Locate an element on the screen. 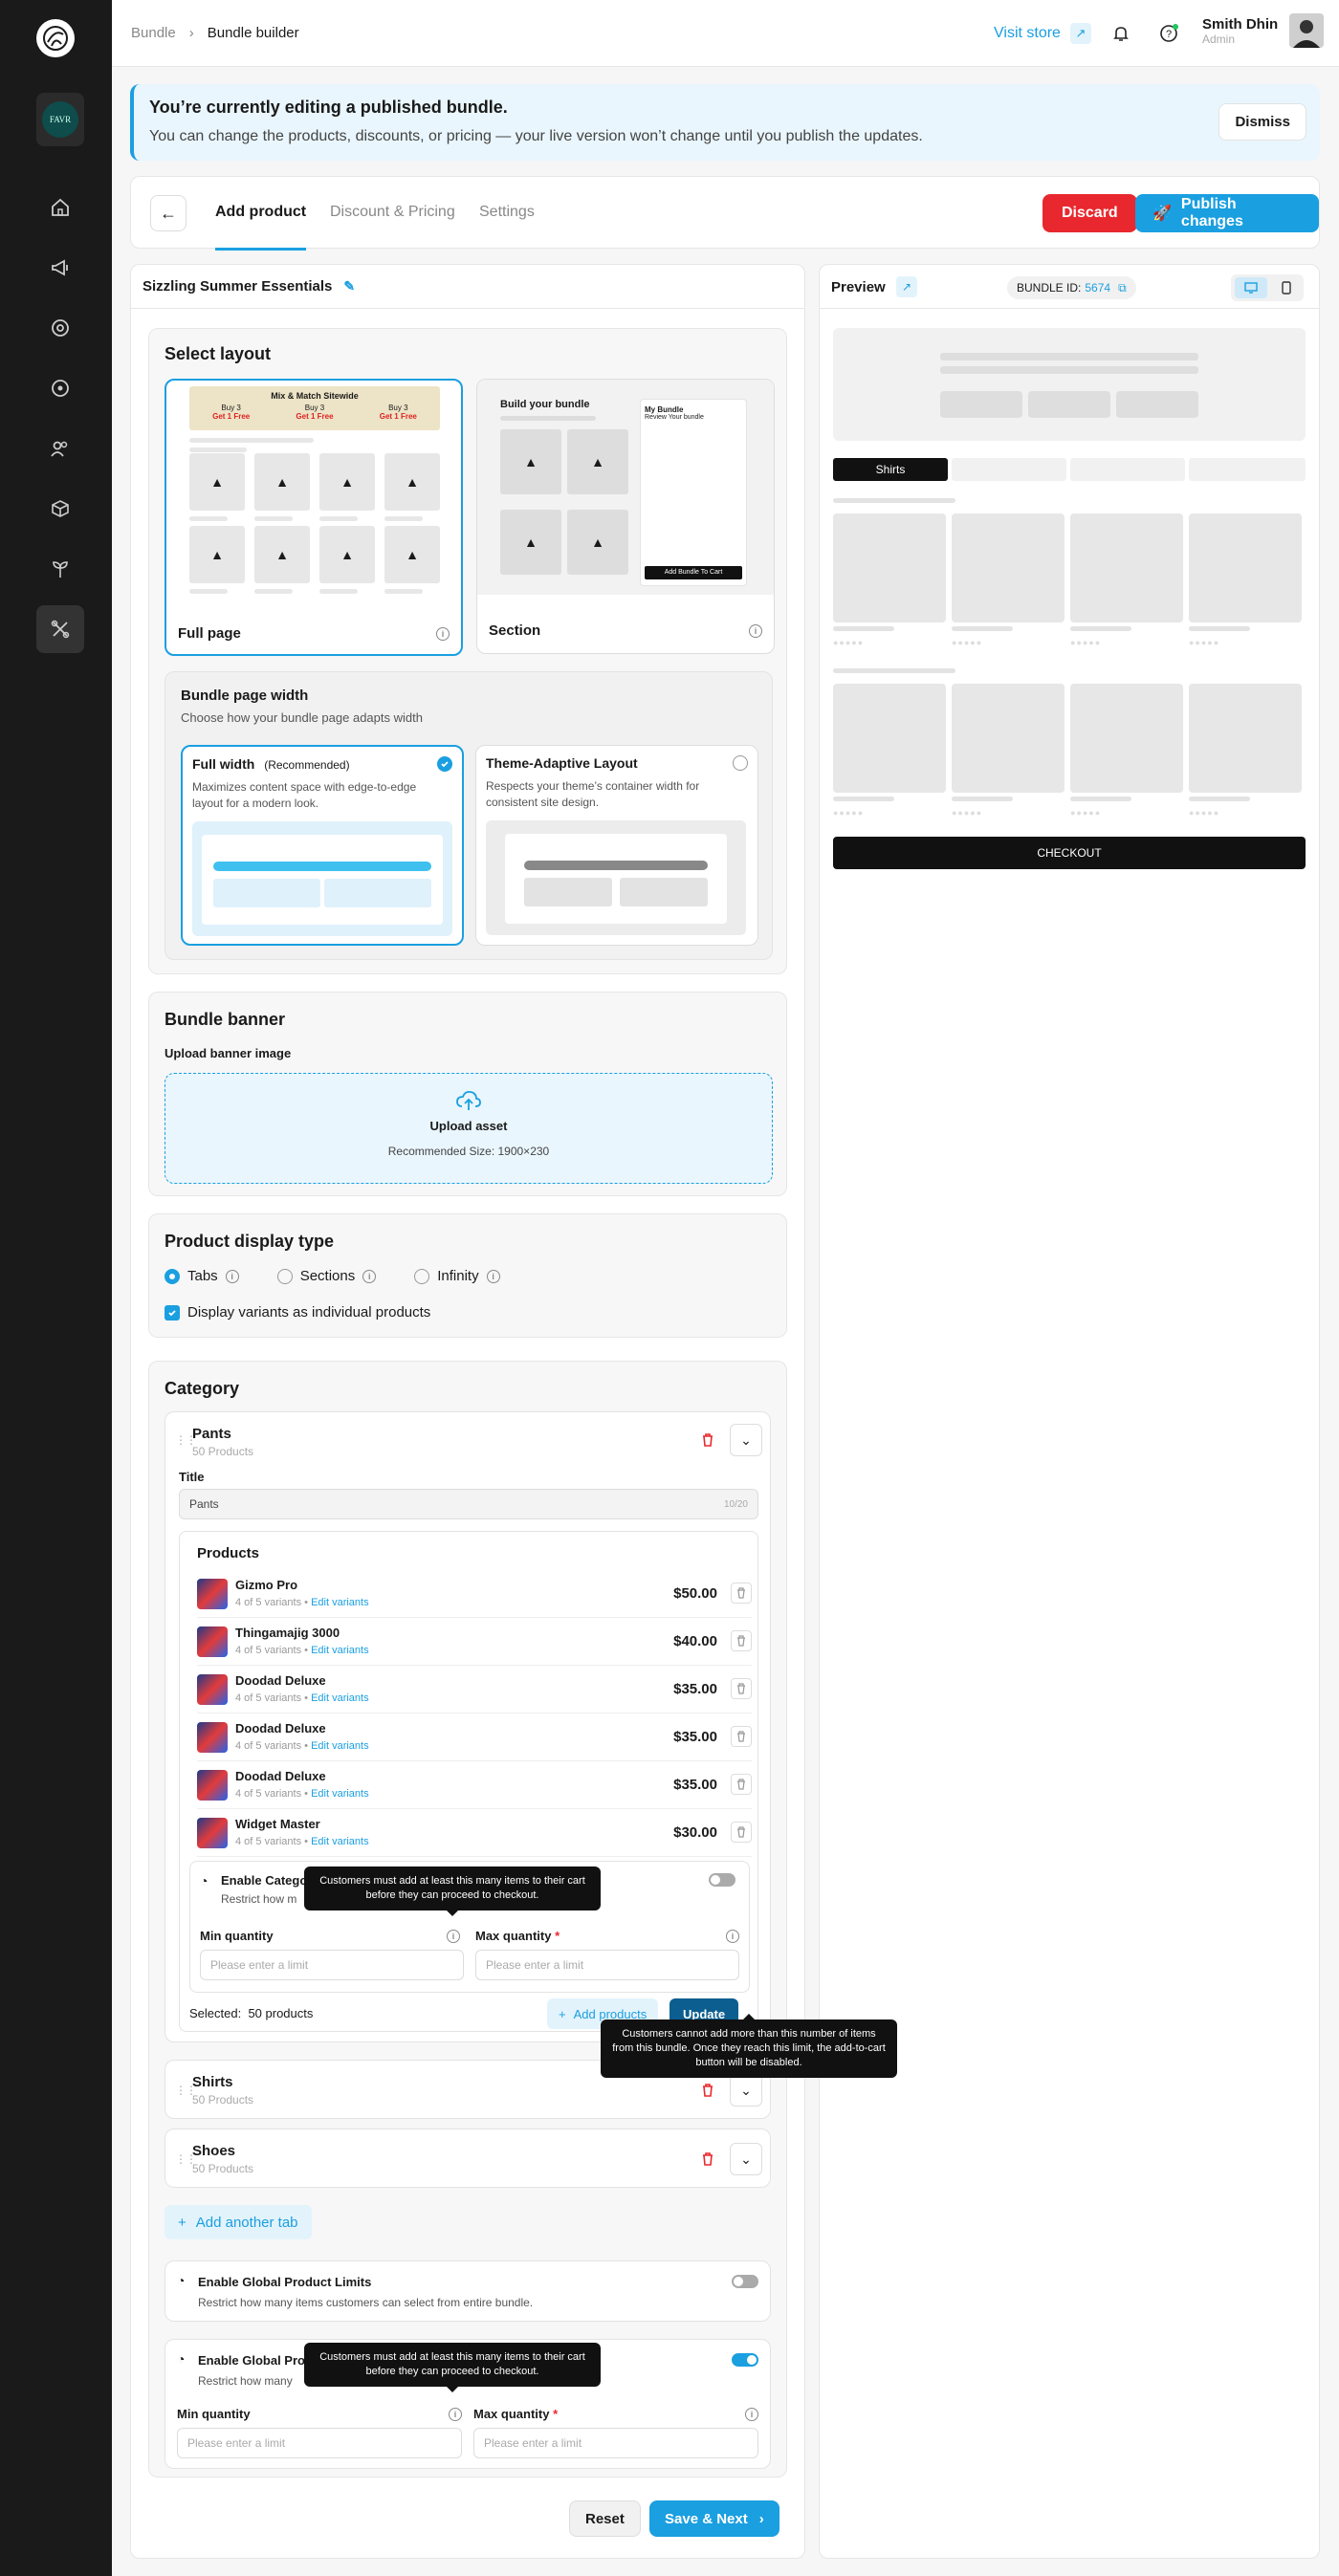 The height and width of the screenshot is (2576, 1339). tools-icon is located at coordinates (60, 629).